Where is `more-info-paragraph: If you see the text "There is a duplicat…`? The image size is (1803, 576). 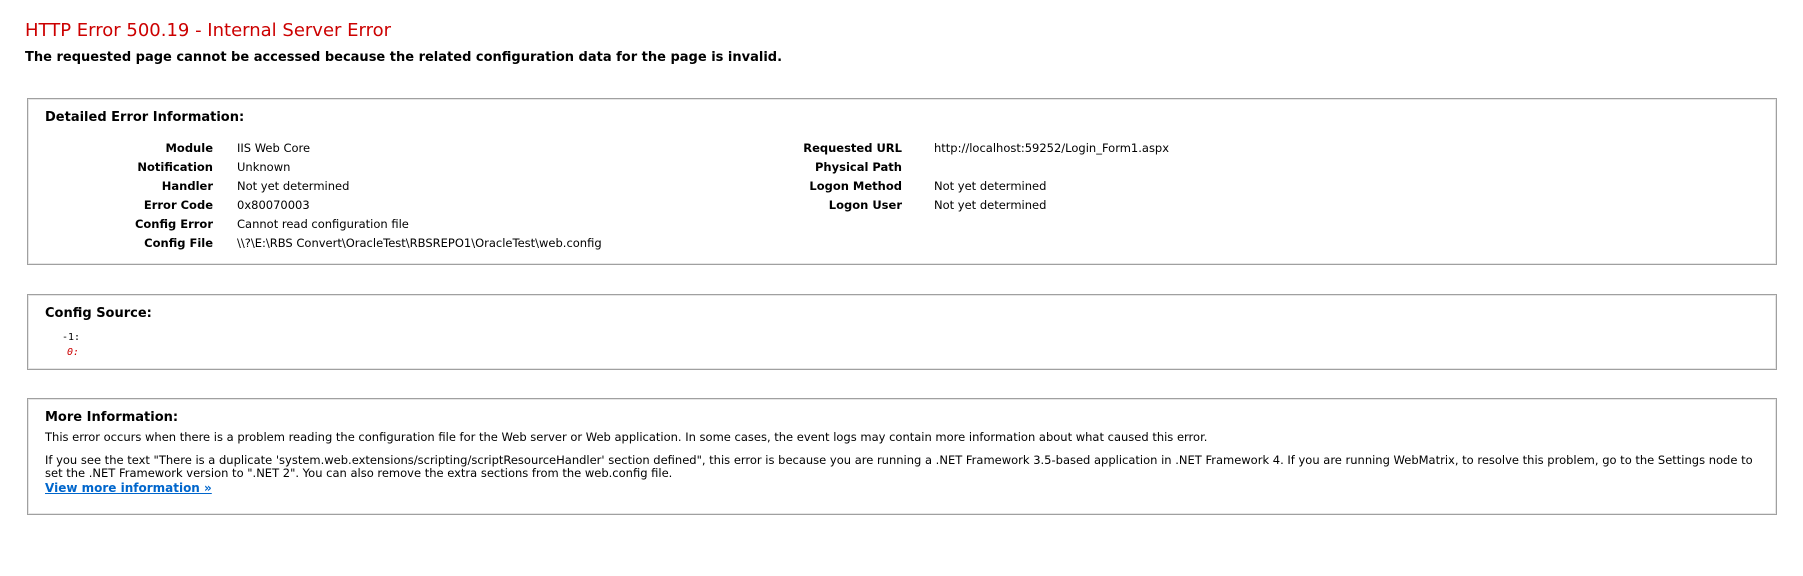 more-info-paragraph: If you see the text "There is a duplicat… is located at coordinates (899, 466).